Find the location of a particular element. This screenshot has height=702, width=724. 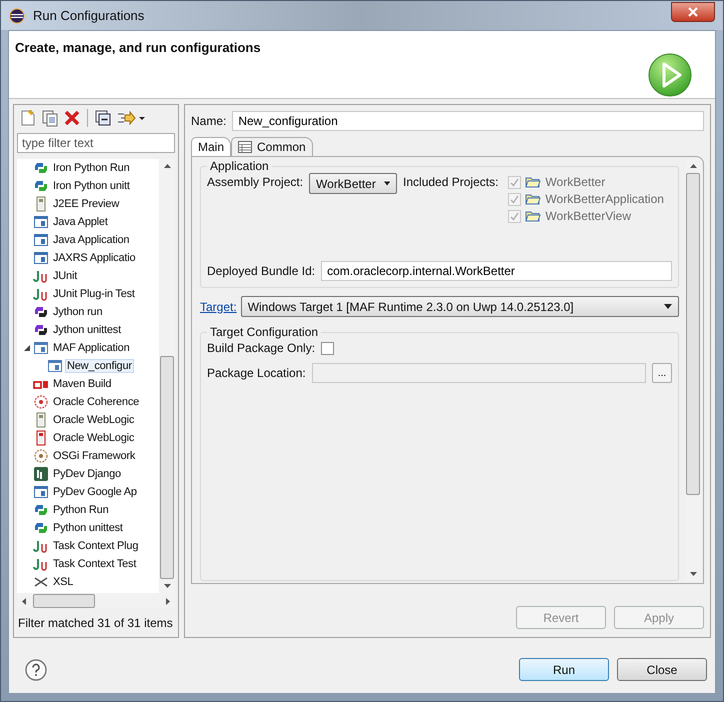

assembly-project-dropdown: WorkBetter is located at coordinates (353, 183).